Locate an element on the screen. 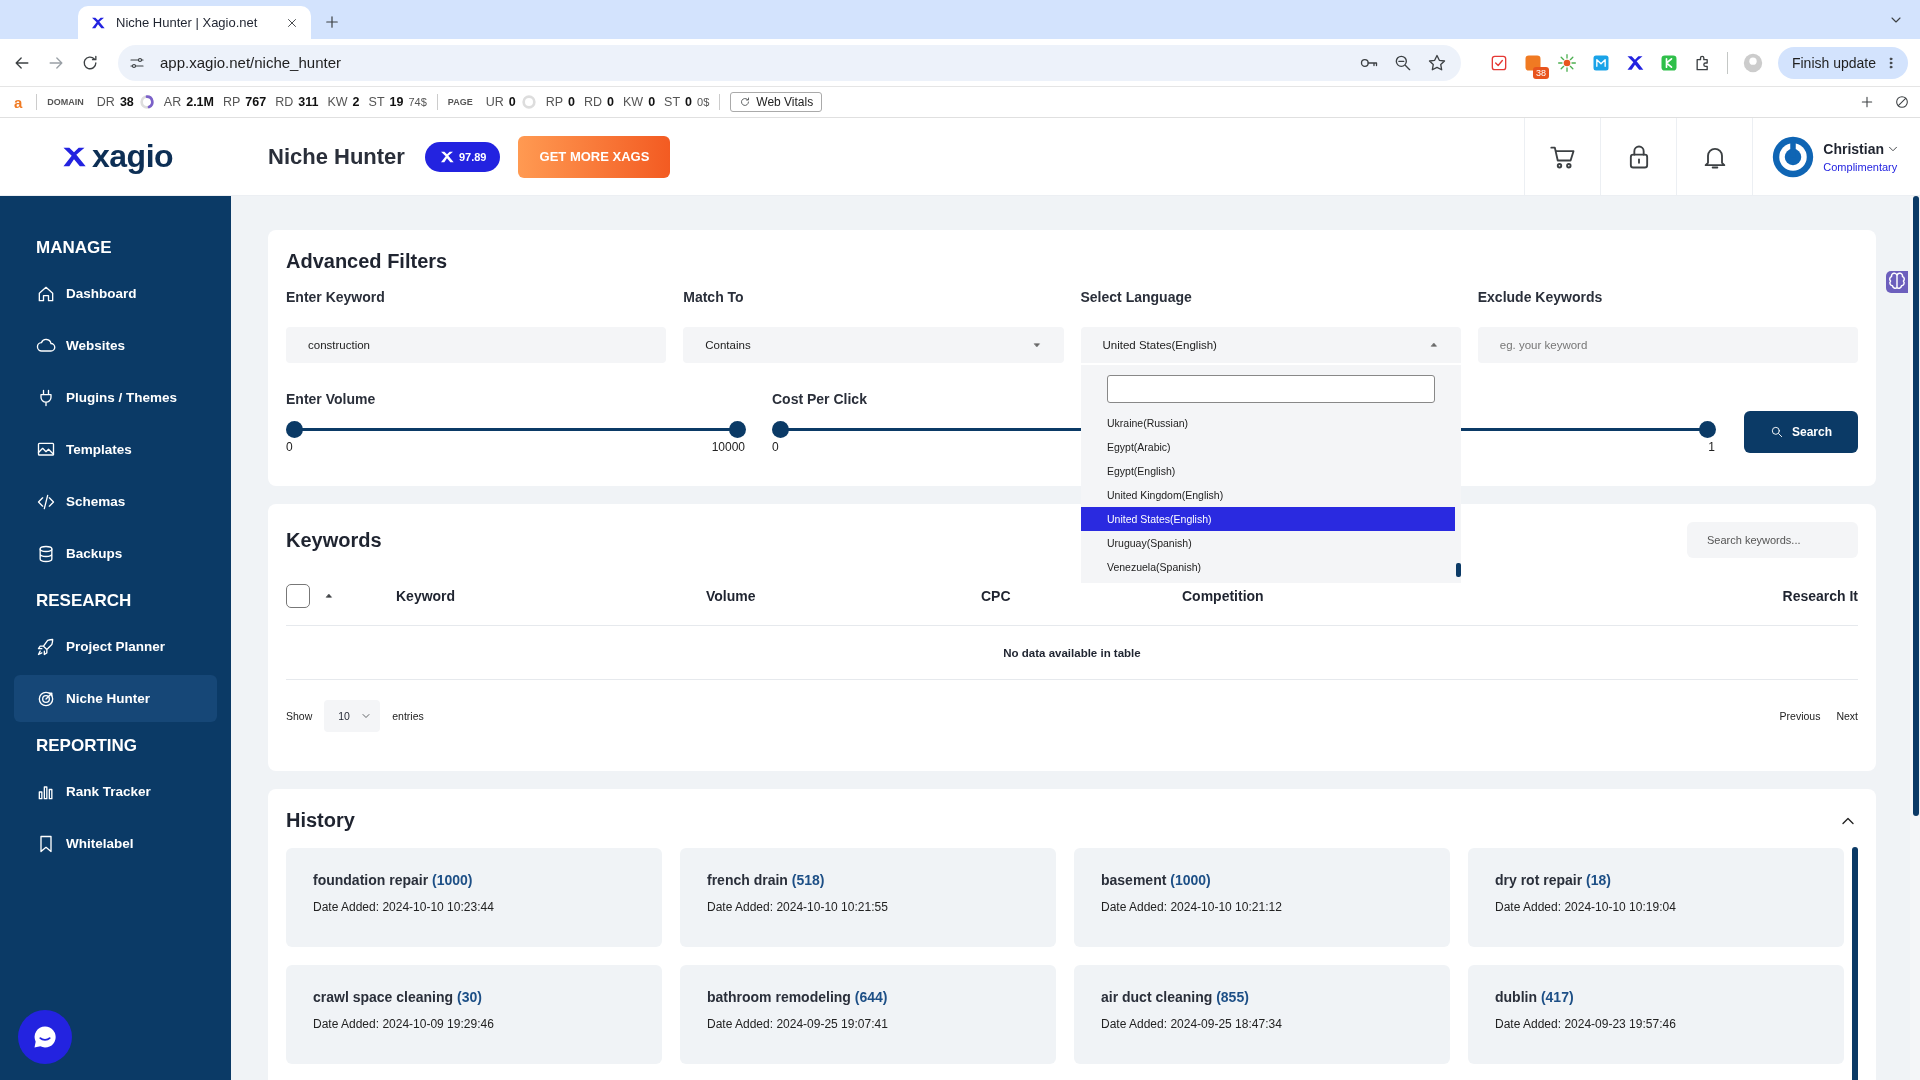 The width and height of the screenshot is (1920, 1080). field-label: Select Language is located at coordinates (1136, 297).